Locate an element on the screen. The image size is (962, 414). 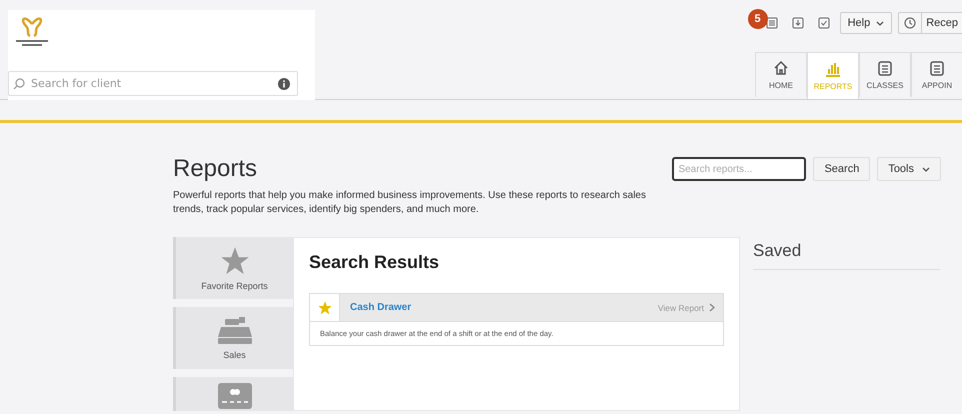
results-heading: Search Results is located at coordinates (374, 262).